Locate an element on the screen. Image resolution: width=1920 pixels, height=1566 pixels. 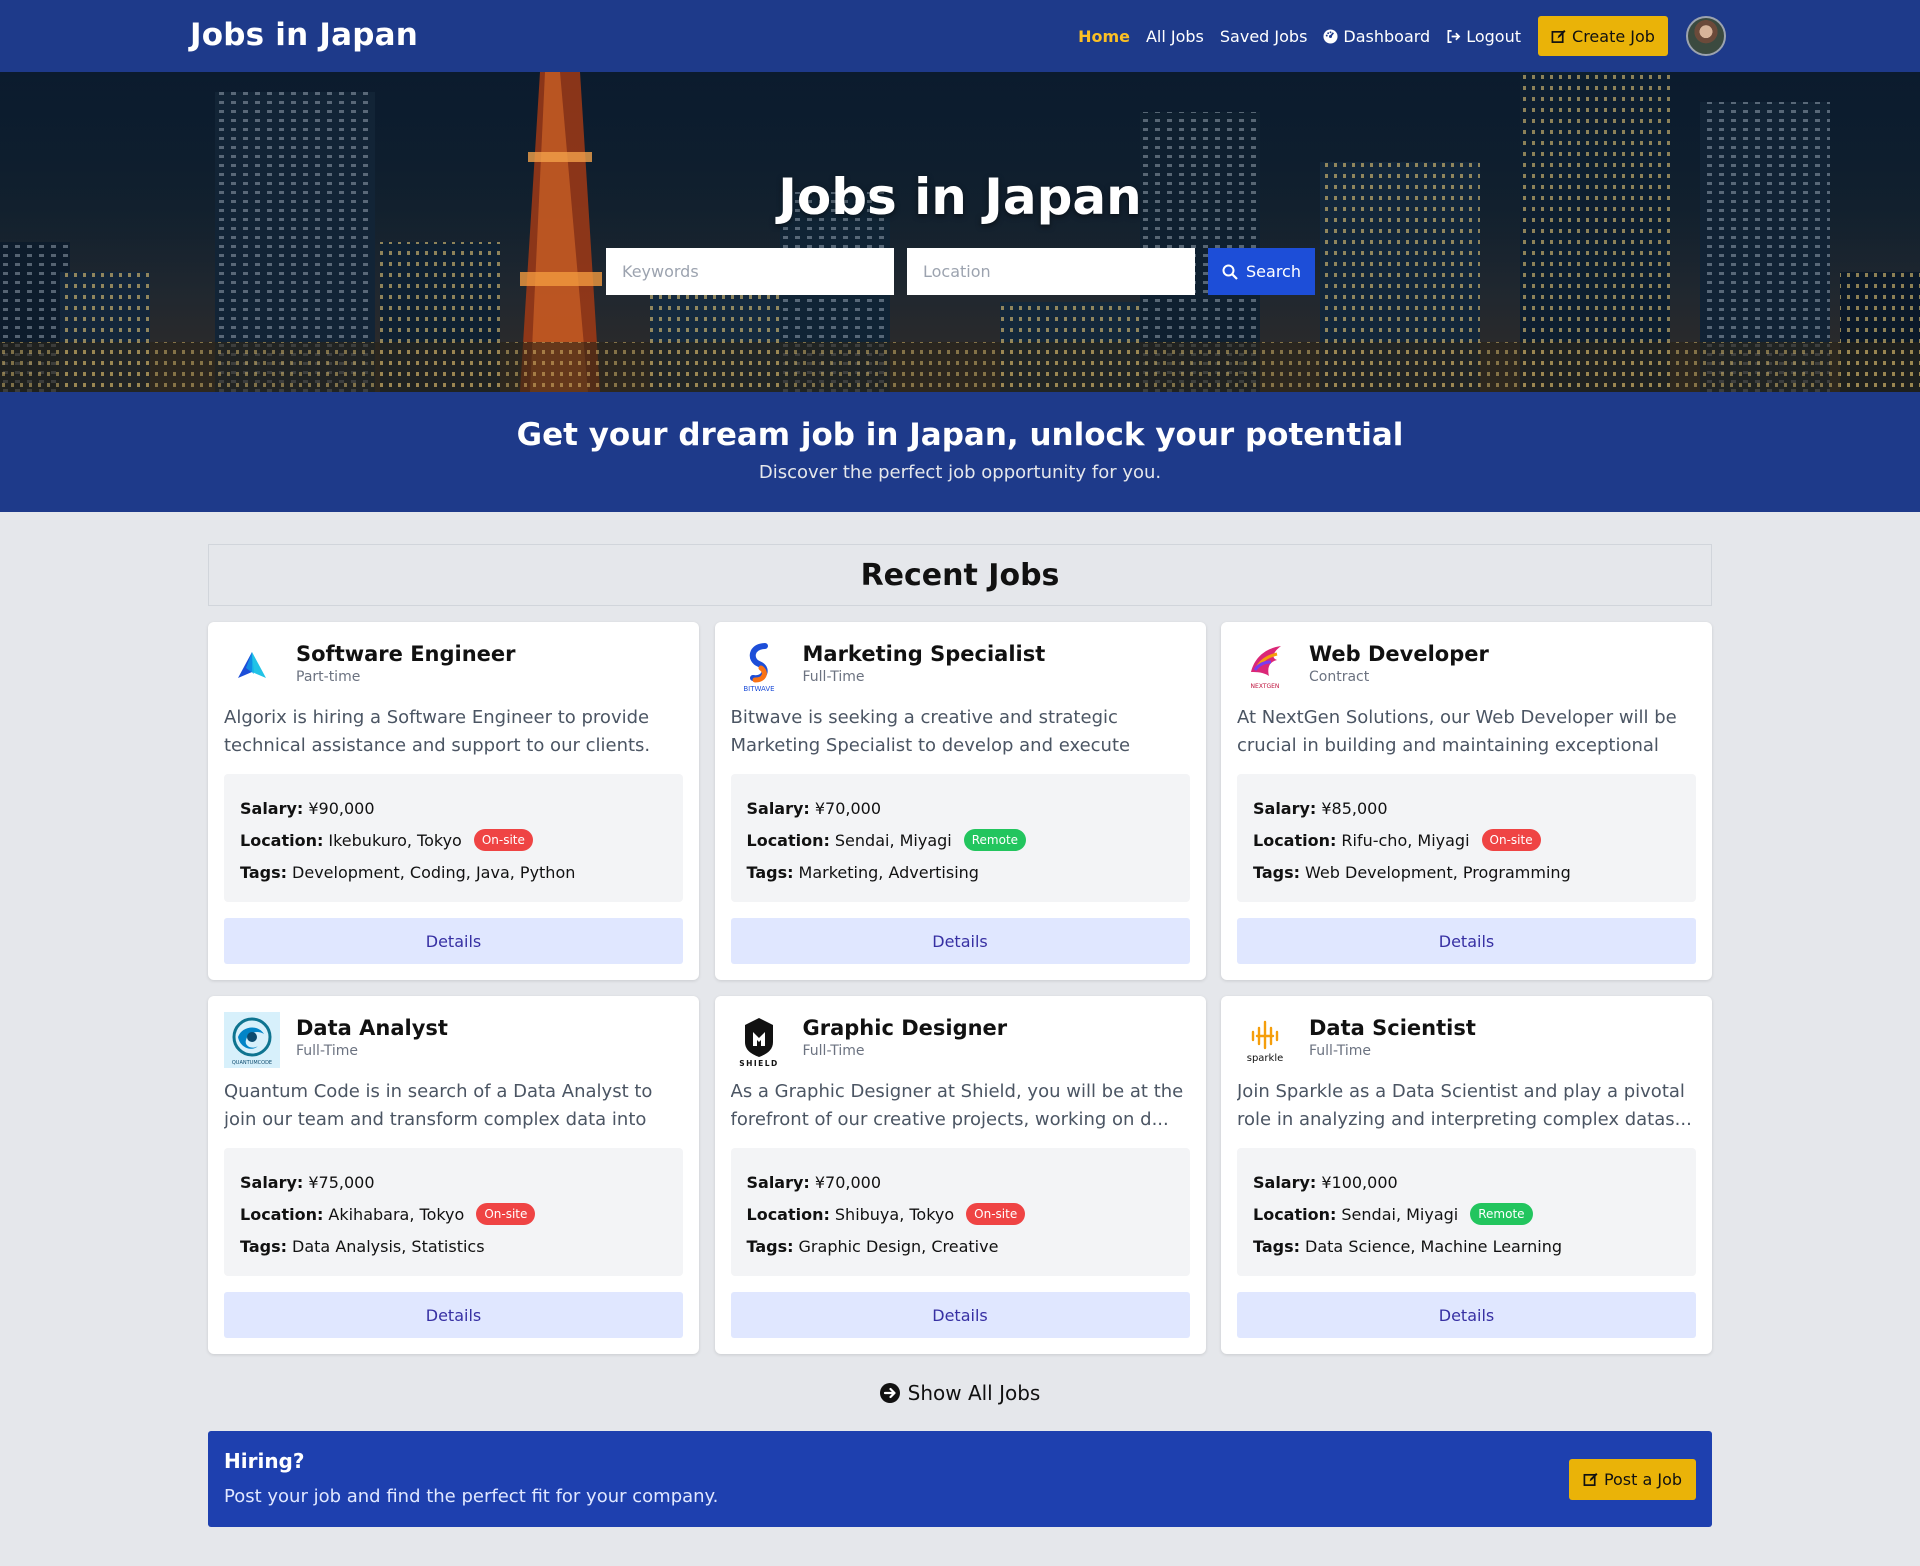
search-icon is located at coordinates (1230, 272).